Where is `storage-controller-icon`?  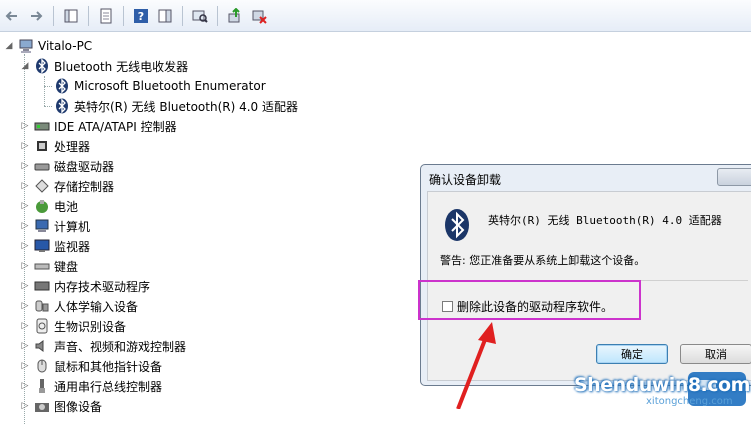 storage-controller-icon is located at coordinates (42, 186).